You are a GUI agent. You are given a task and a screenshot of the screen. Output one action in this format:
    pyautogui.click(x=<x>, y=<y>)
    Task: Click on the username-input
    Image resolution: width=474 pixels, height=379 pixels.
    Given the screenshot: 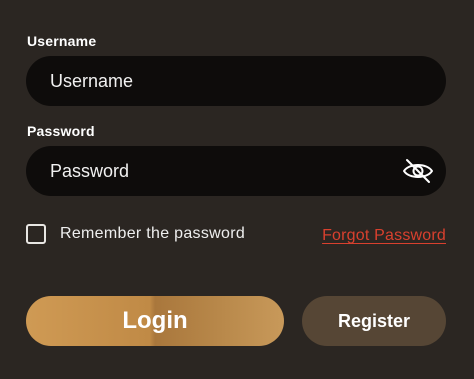 What is the action you would take?
    pyautogui.click(x=208, y=81)
    